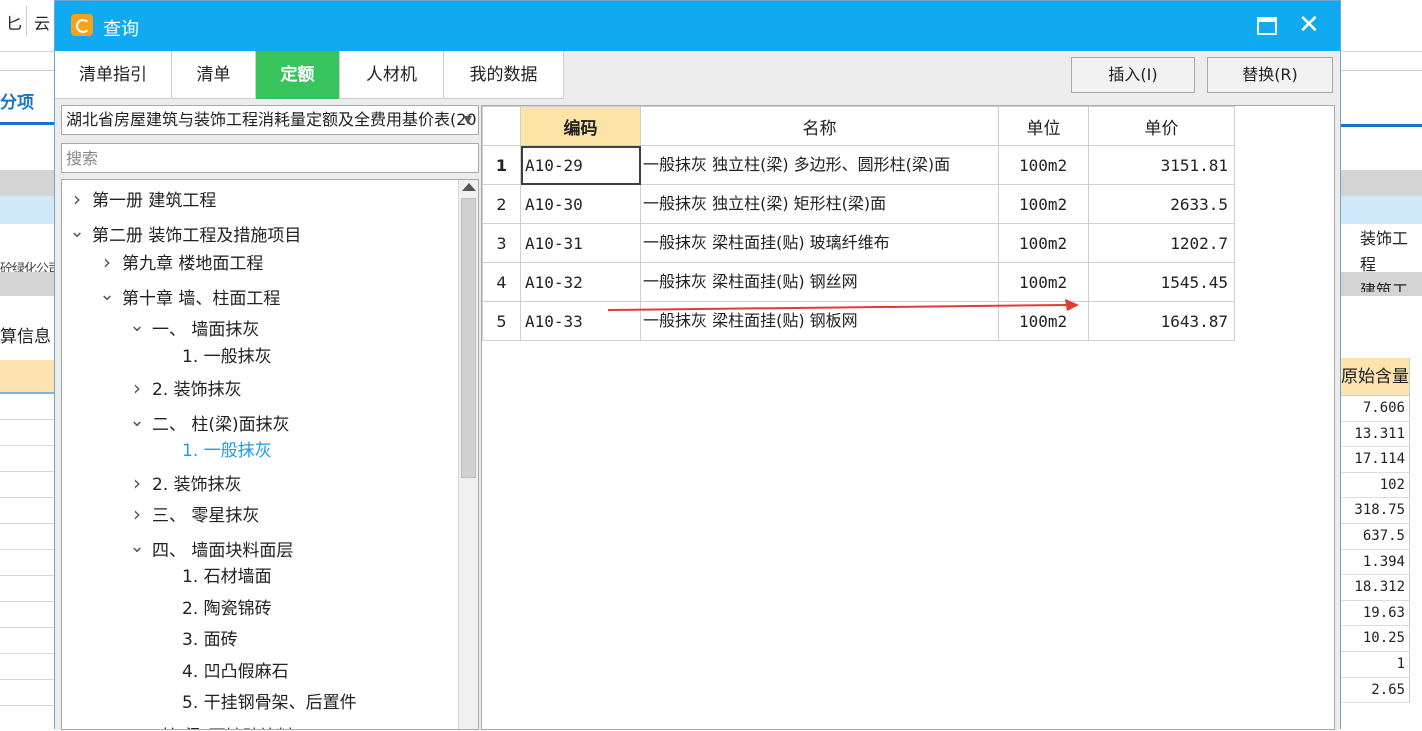 Image resolution: width=1422 pixels, height=731 pixels. I want to click on library-select: 湖北省房屋建筑与装饰工程消耗量定额及全费用基价表(2018) ▼, so click(270, 120).